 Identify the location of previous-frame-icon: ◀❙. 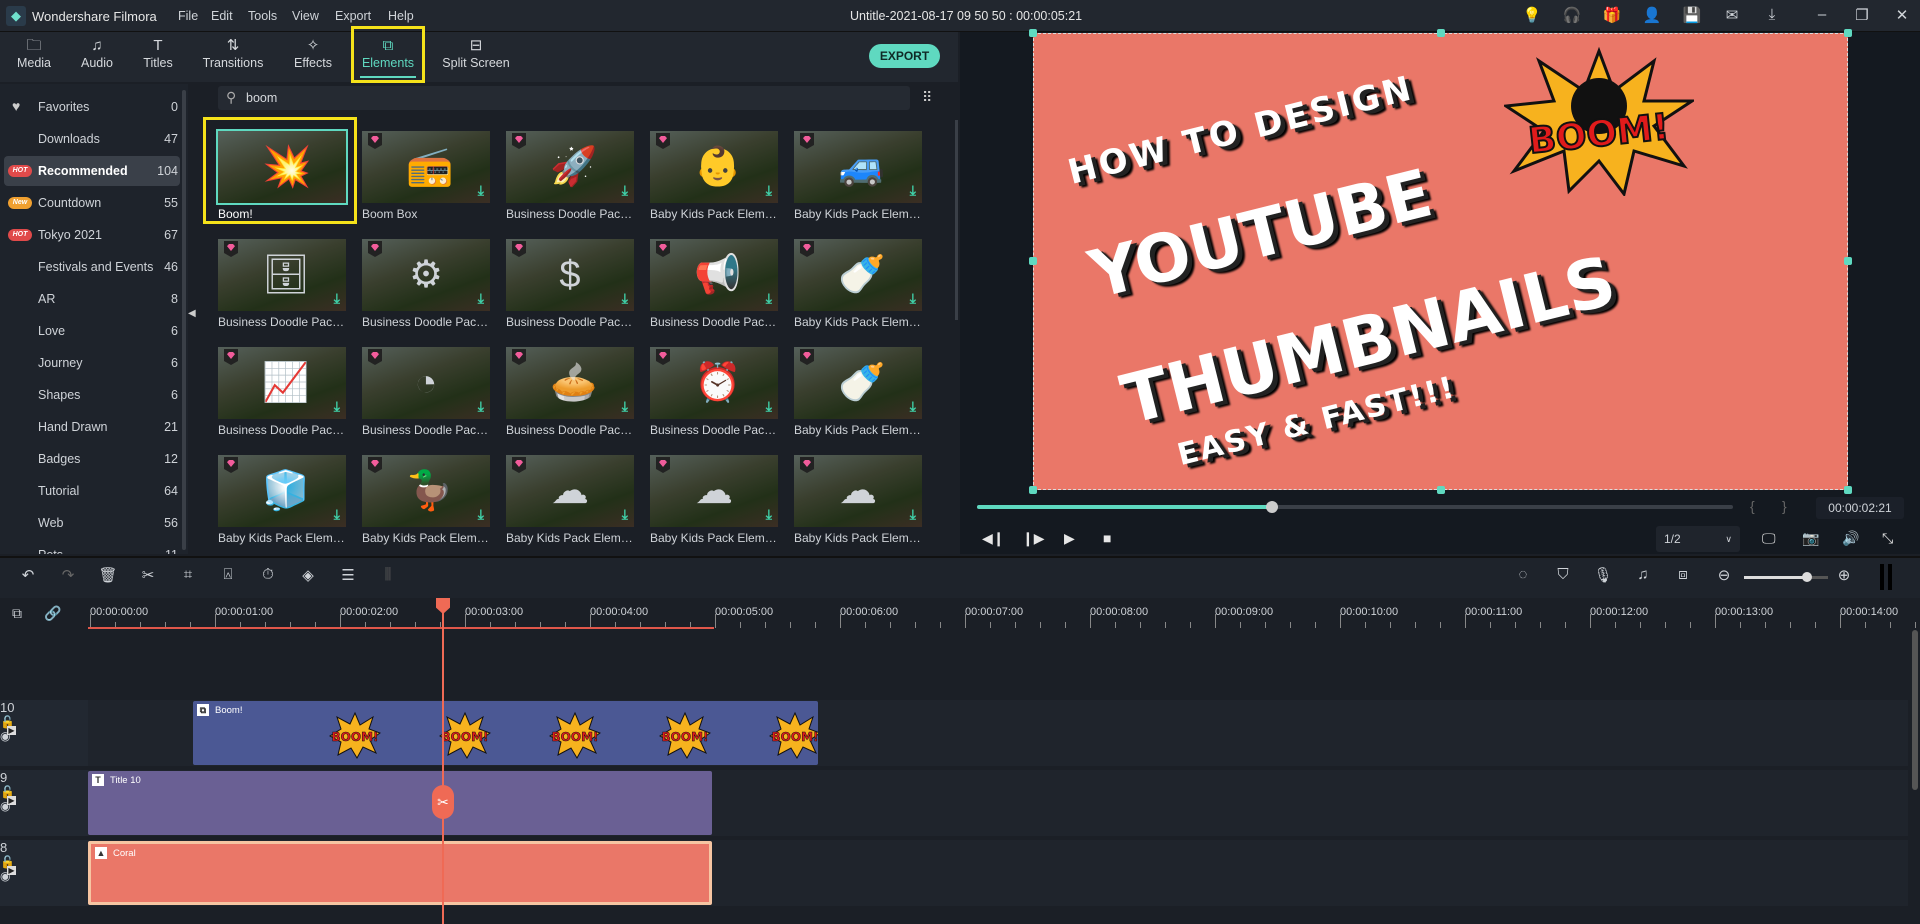
(993, 538).